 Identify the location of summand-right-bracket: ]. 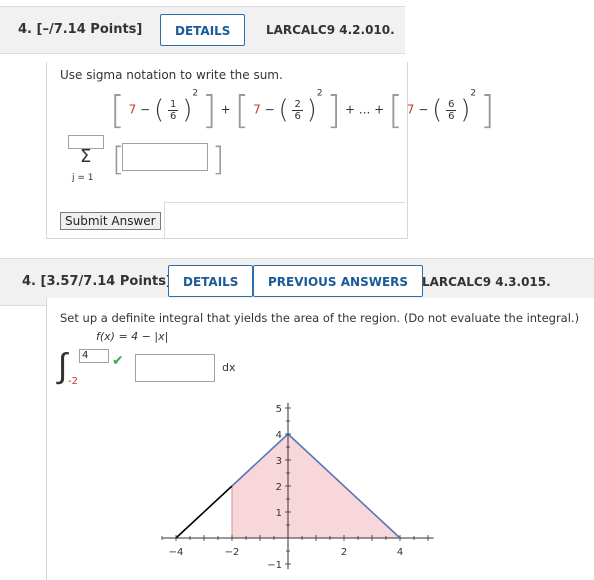
(218, 159).